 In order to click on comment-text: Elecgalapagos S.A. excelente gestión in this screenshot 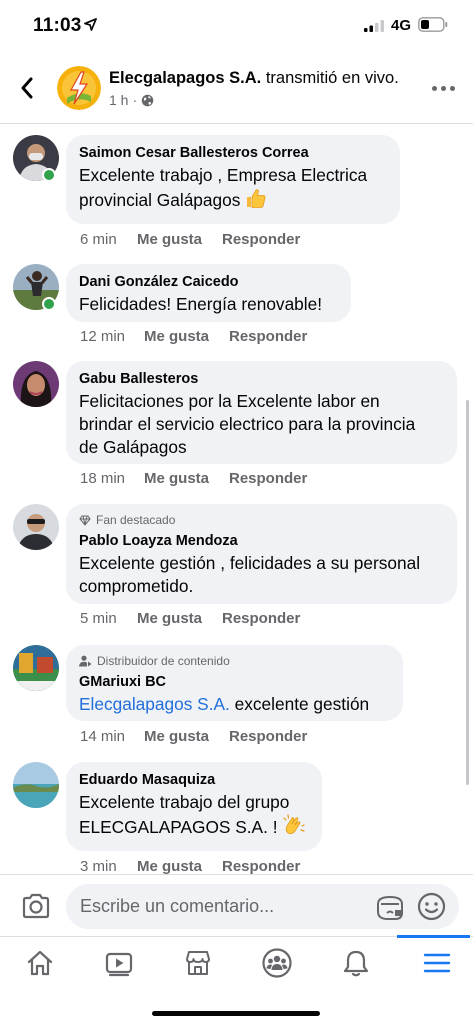, I will do `click(234, 704)`.